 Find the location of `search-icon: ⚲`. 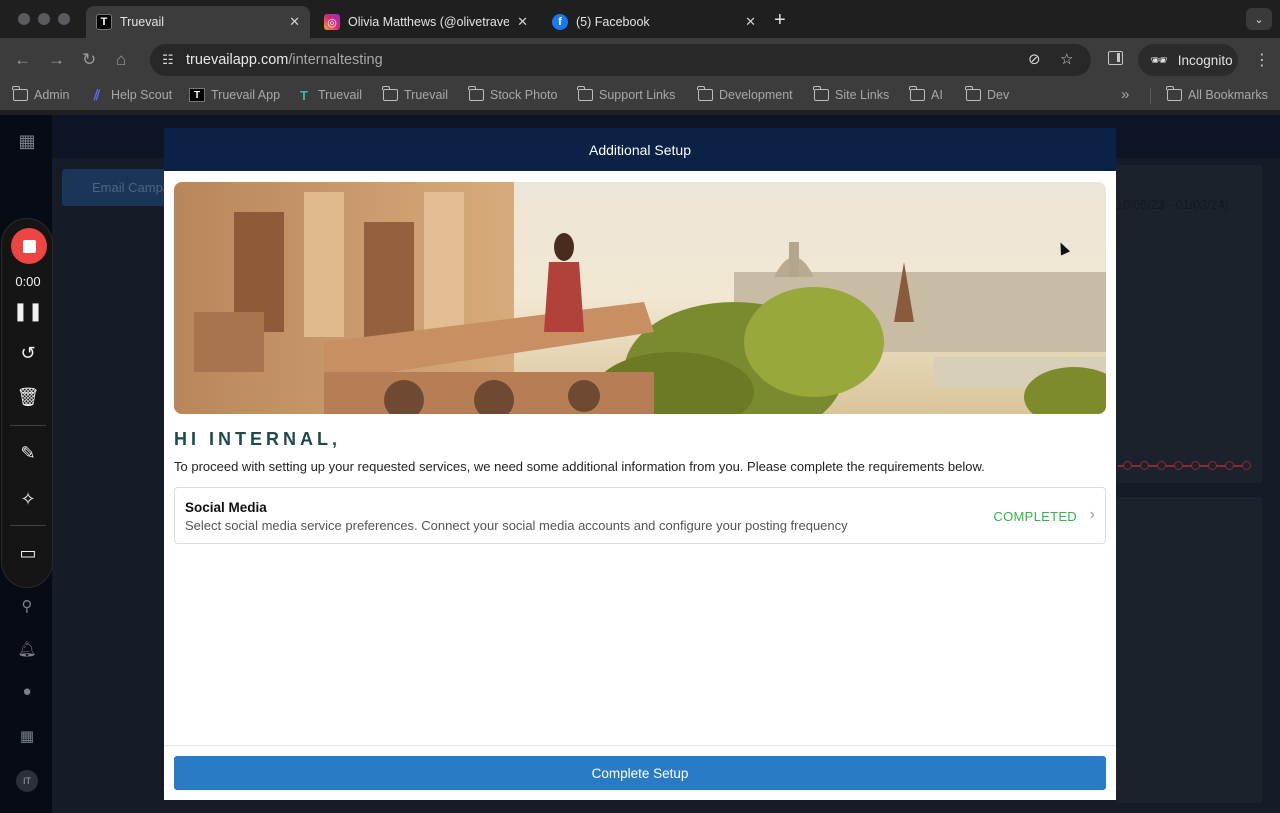

search-icon: ⚲ is located at coordinates (27, 608).